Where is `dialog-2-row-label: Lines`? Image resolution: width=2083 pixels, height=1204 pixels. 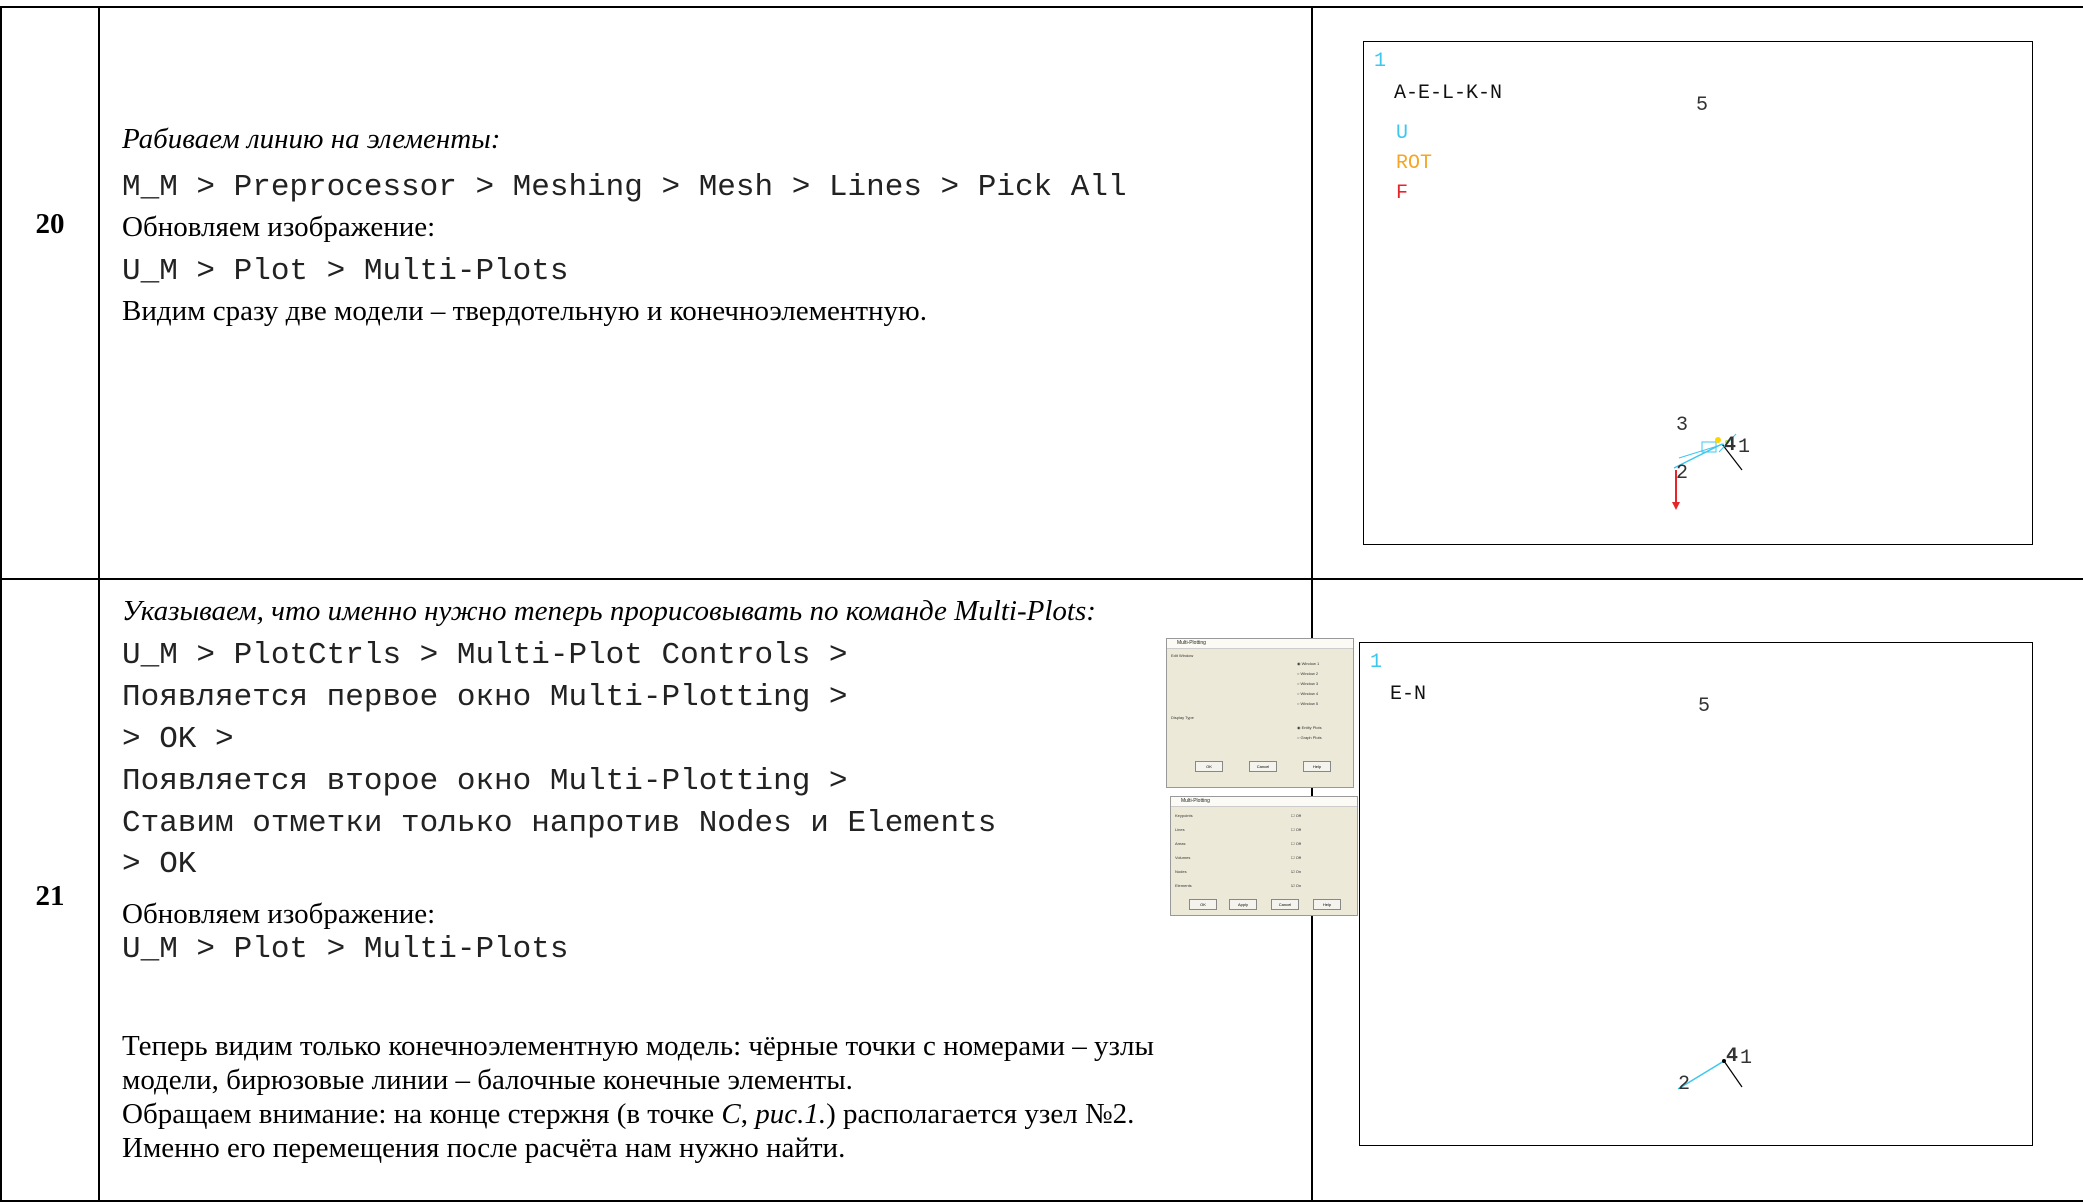
dialog-2-row-label: Lines is located at coordinates (1180, 829).